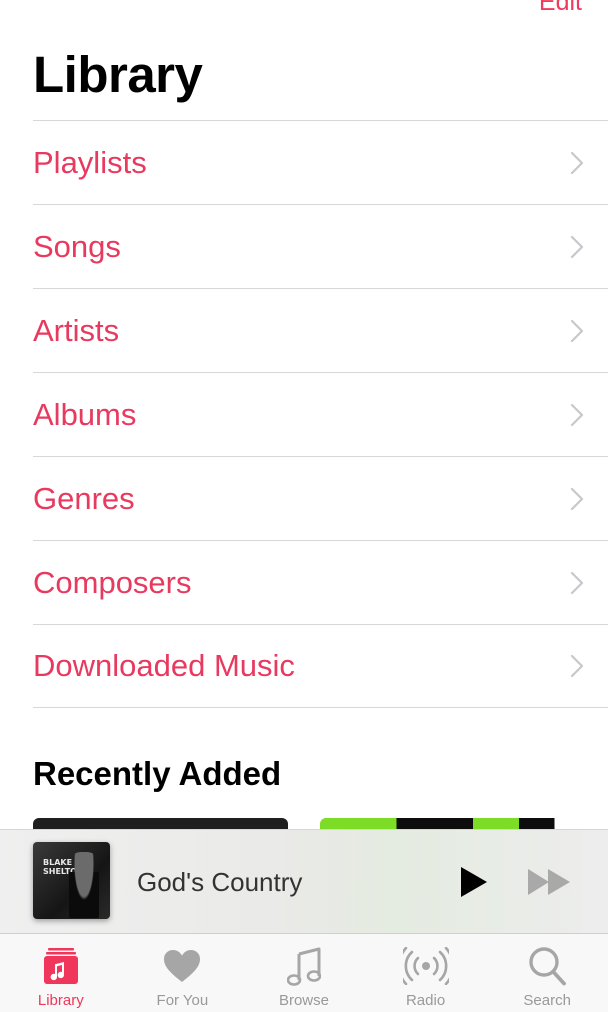 This screenshot has height=1012, width=608. Describe the element at coordinates (182, 1000) in the screenshot. I see `tab-label: For You` at that location.